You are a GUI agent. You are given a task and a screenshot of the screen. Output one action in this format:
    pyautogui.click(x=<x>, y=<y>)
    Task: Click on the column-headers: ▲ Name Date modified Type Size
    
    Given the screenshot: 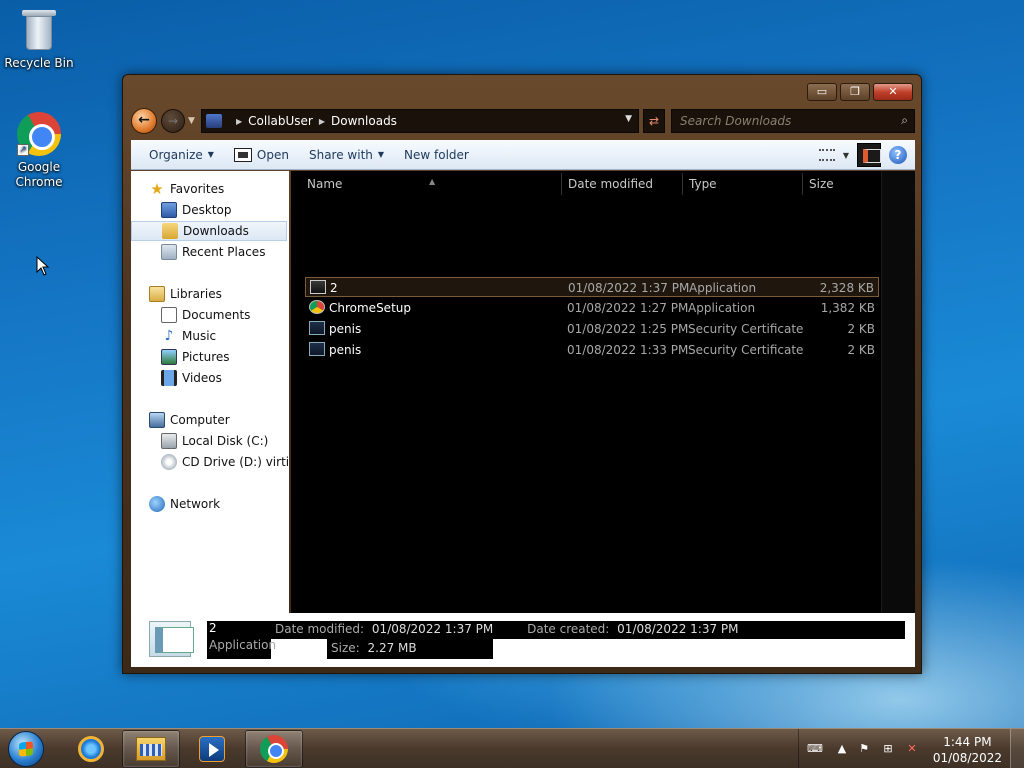 What is the action you would take?
    pyautogui.click(x=603, y=184)
    